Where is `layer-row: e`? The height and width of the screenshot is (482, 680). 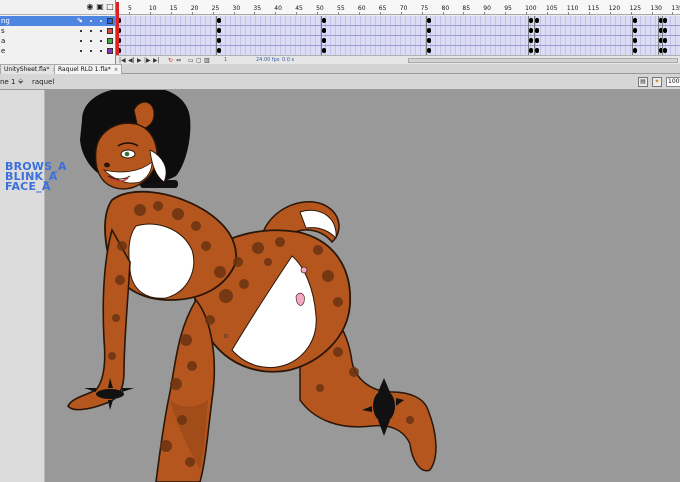
layer-row: e is located at coordinates (58, 51).